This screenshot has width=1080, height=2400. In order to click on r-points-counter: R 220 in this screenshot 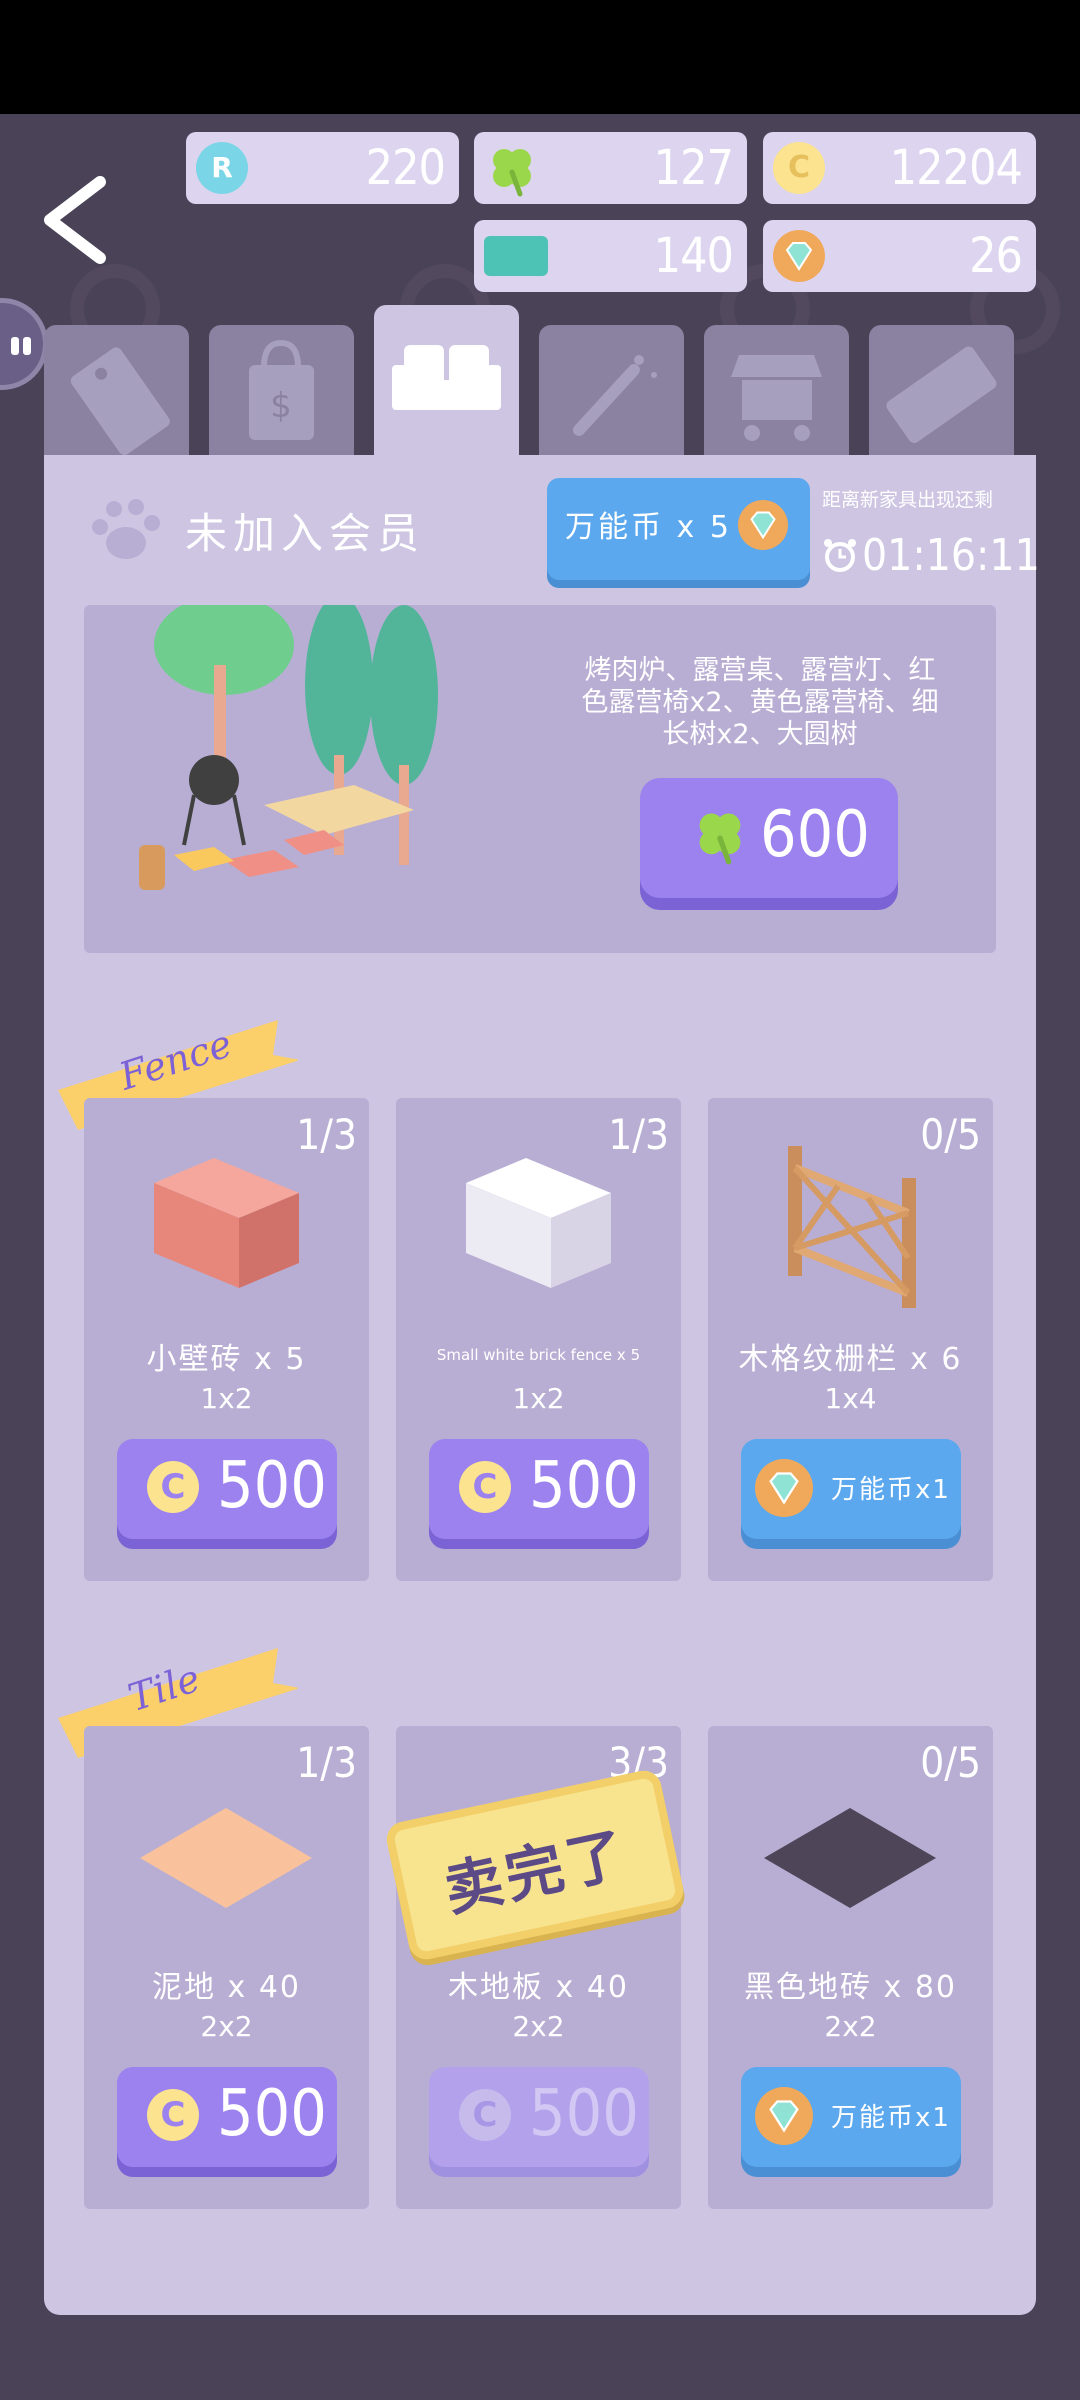, I will do `click(322, 168)`.